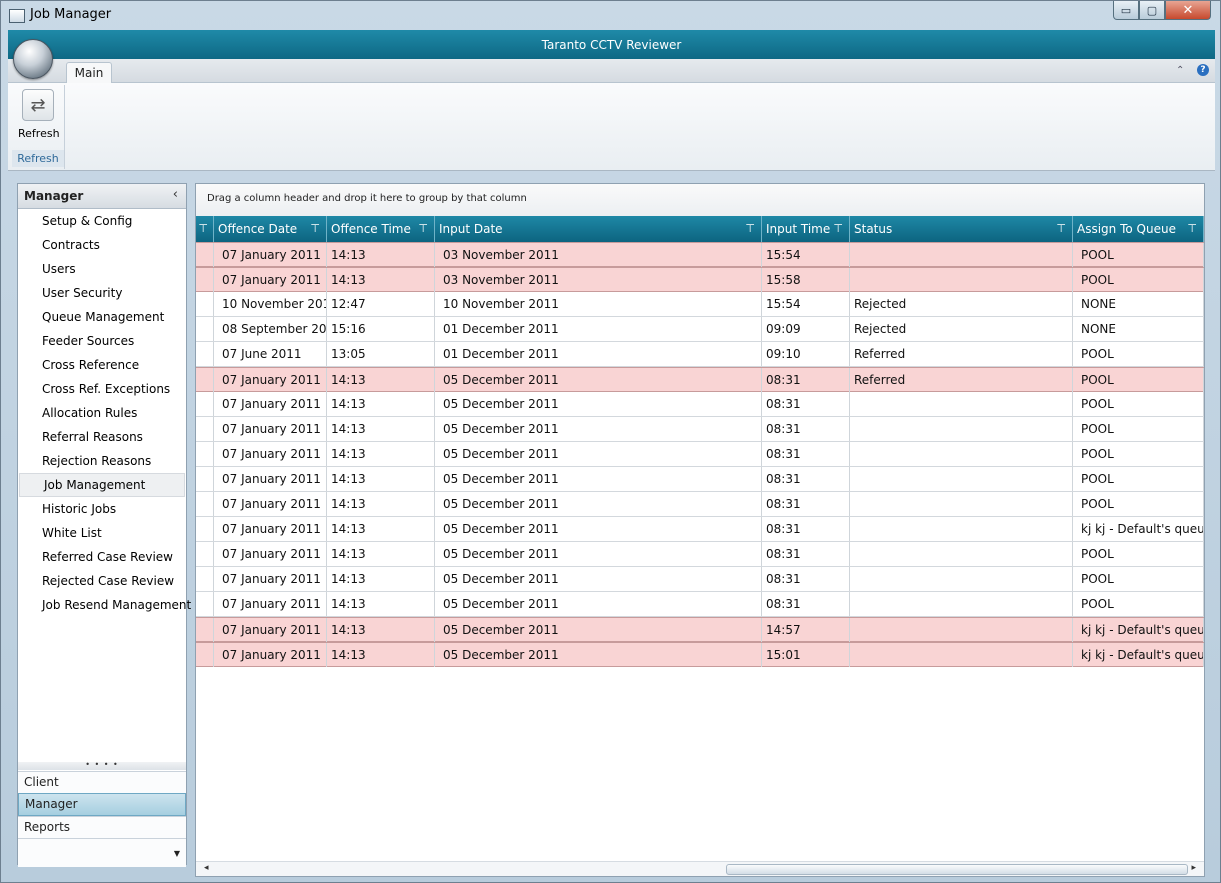  I want to click on panel-splitter-grip: • • • •, so click(102, 765).